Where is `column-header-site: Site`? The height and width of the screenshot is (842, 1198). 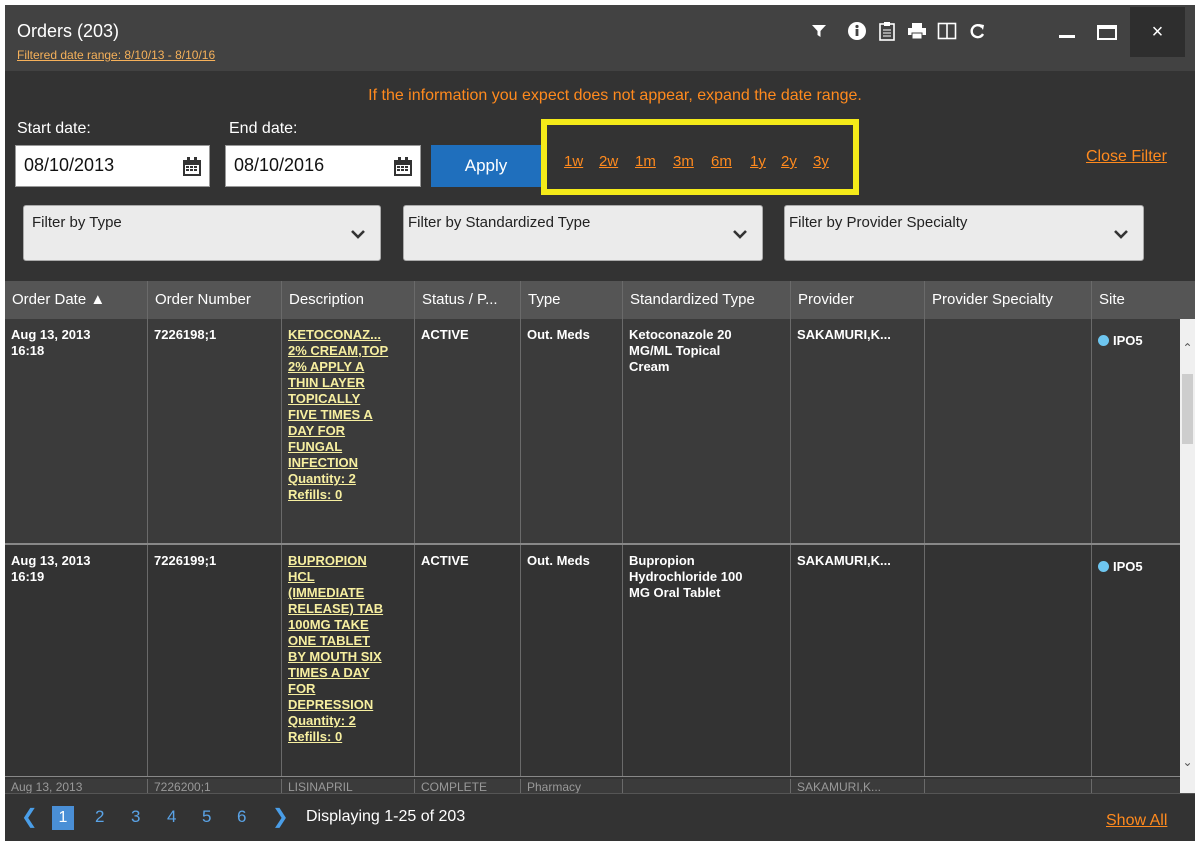
column-header-site: Site is located at coordinates (1143, 300).